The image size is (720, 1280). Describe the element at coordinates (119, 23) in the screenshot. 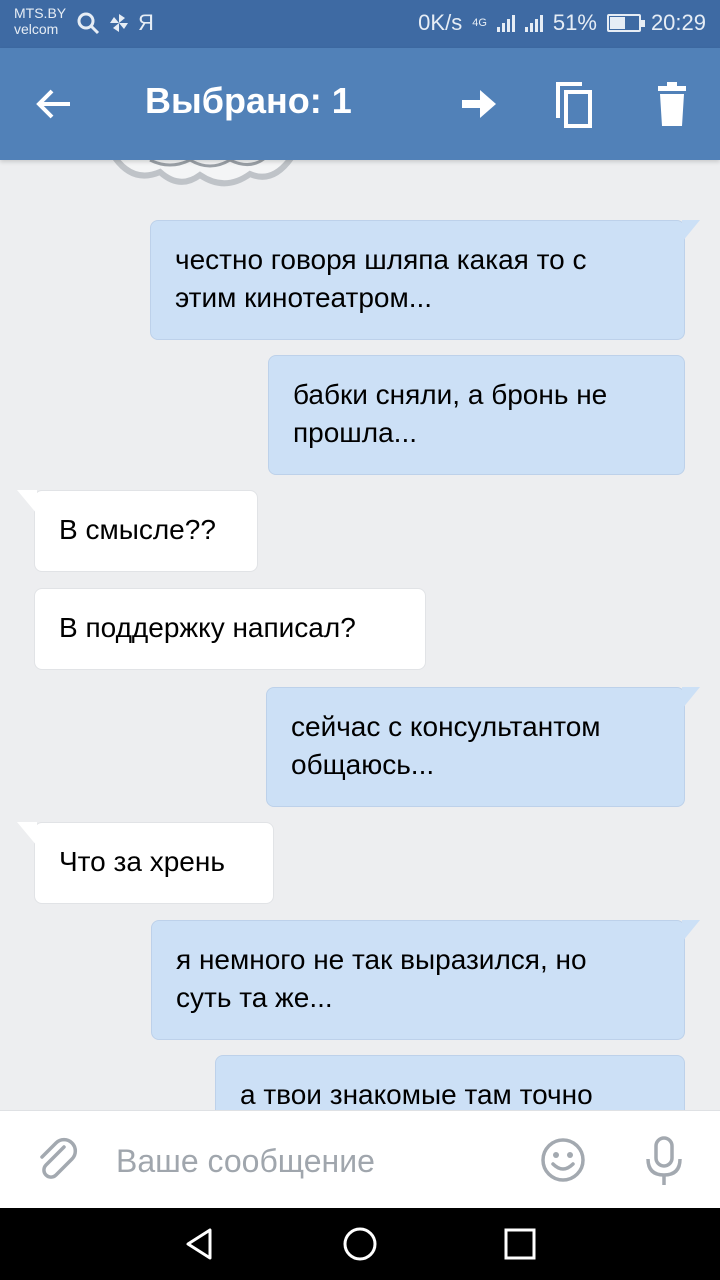

I see `pinwheel-icon` at that location.